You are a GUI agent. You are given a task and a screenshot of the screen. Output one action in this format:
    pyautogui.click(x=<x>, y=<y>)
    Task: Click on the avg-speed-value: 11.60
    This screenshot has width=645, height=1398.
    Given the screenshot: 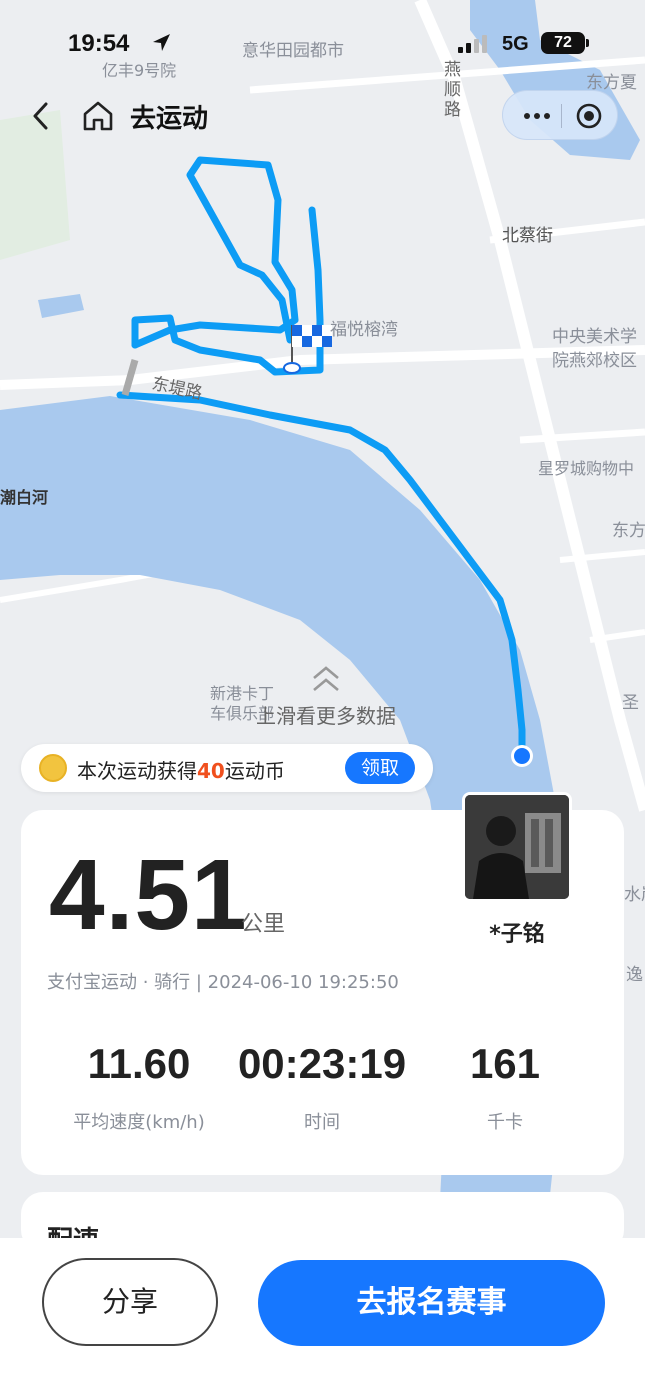 What is the action you would take?
    pyautogui.click(x=139, y=1063)
    